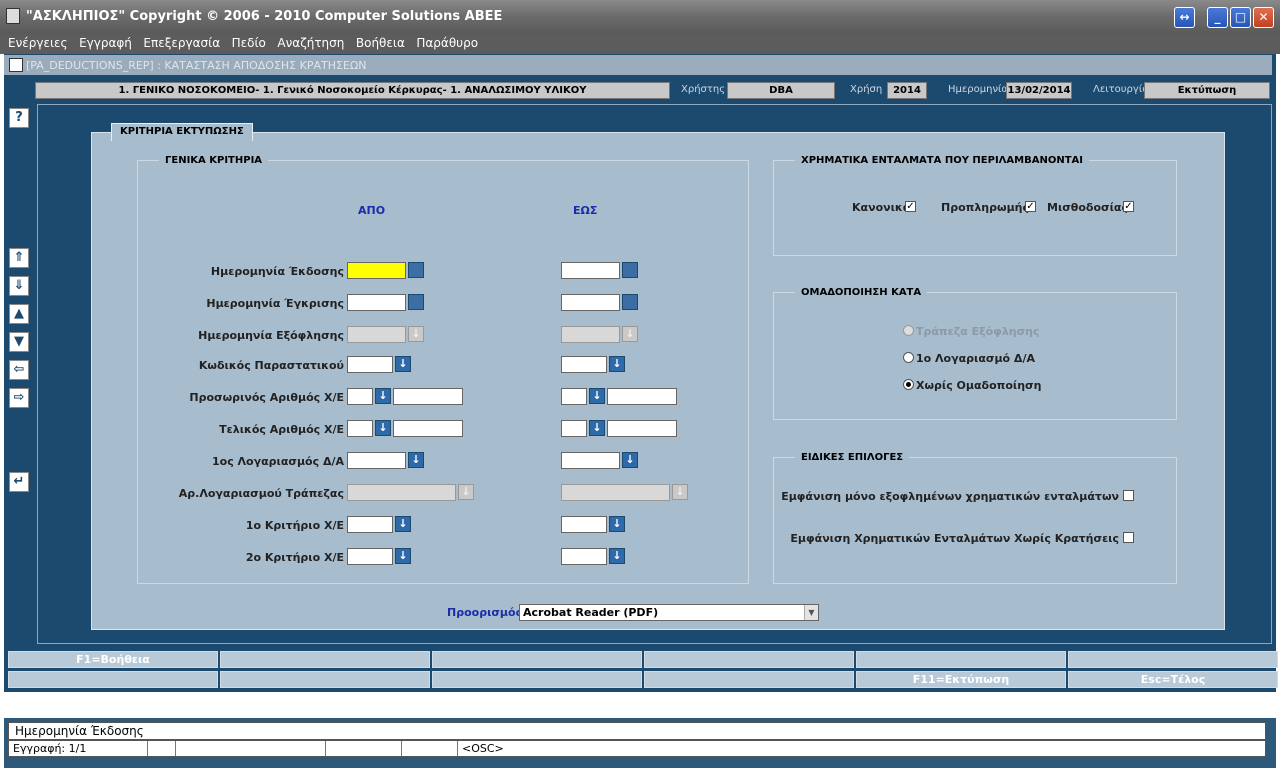 Image resolution: width=1280 pixels, height=768 pixels. What do you see at coordinates (1217, 17) in the screenshot?
I see `minimize-button: _` at bounding box center [1217, 17].